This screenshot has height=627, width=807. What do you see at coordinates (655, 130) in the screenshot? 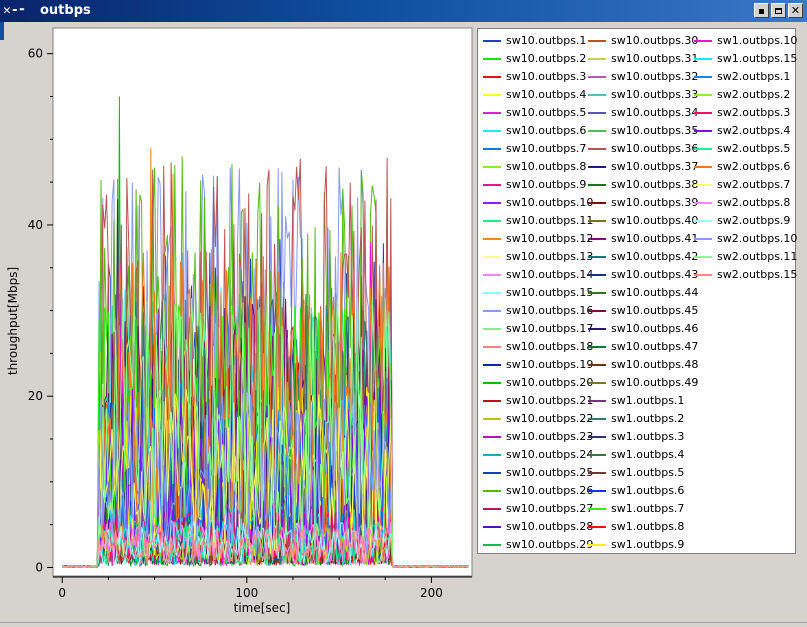
I see `legend-label: sw10.outbps.35` at bounding box center [655, 130].